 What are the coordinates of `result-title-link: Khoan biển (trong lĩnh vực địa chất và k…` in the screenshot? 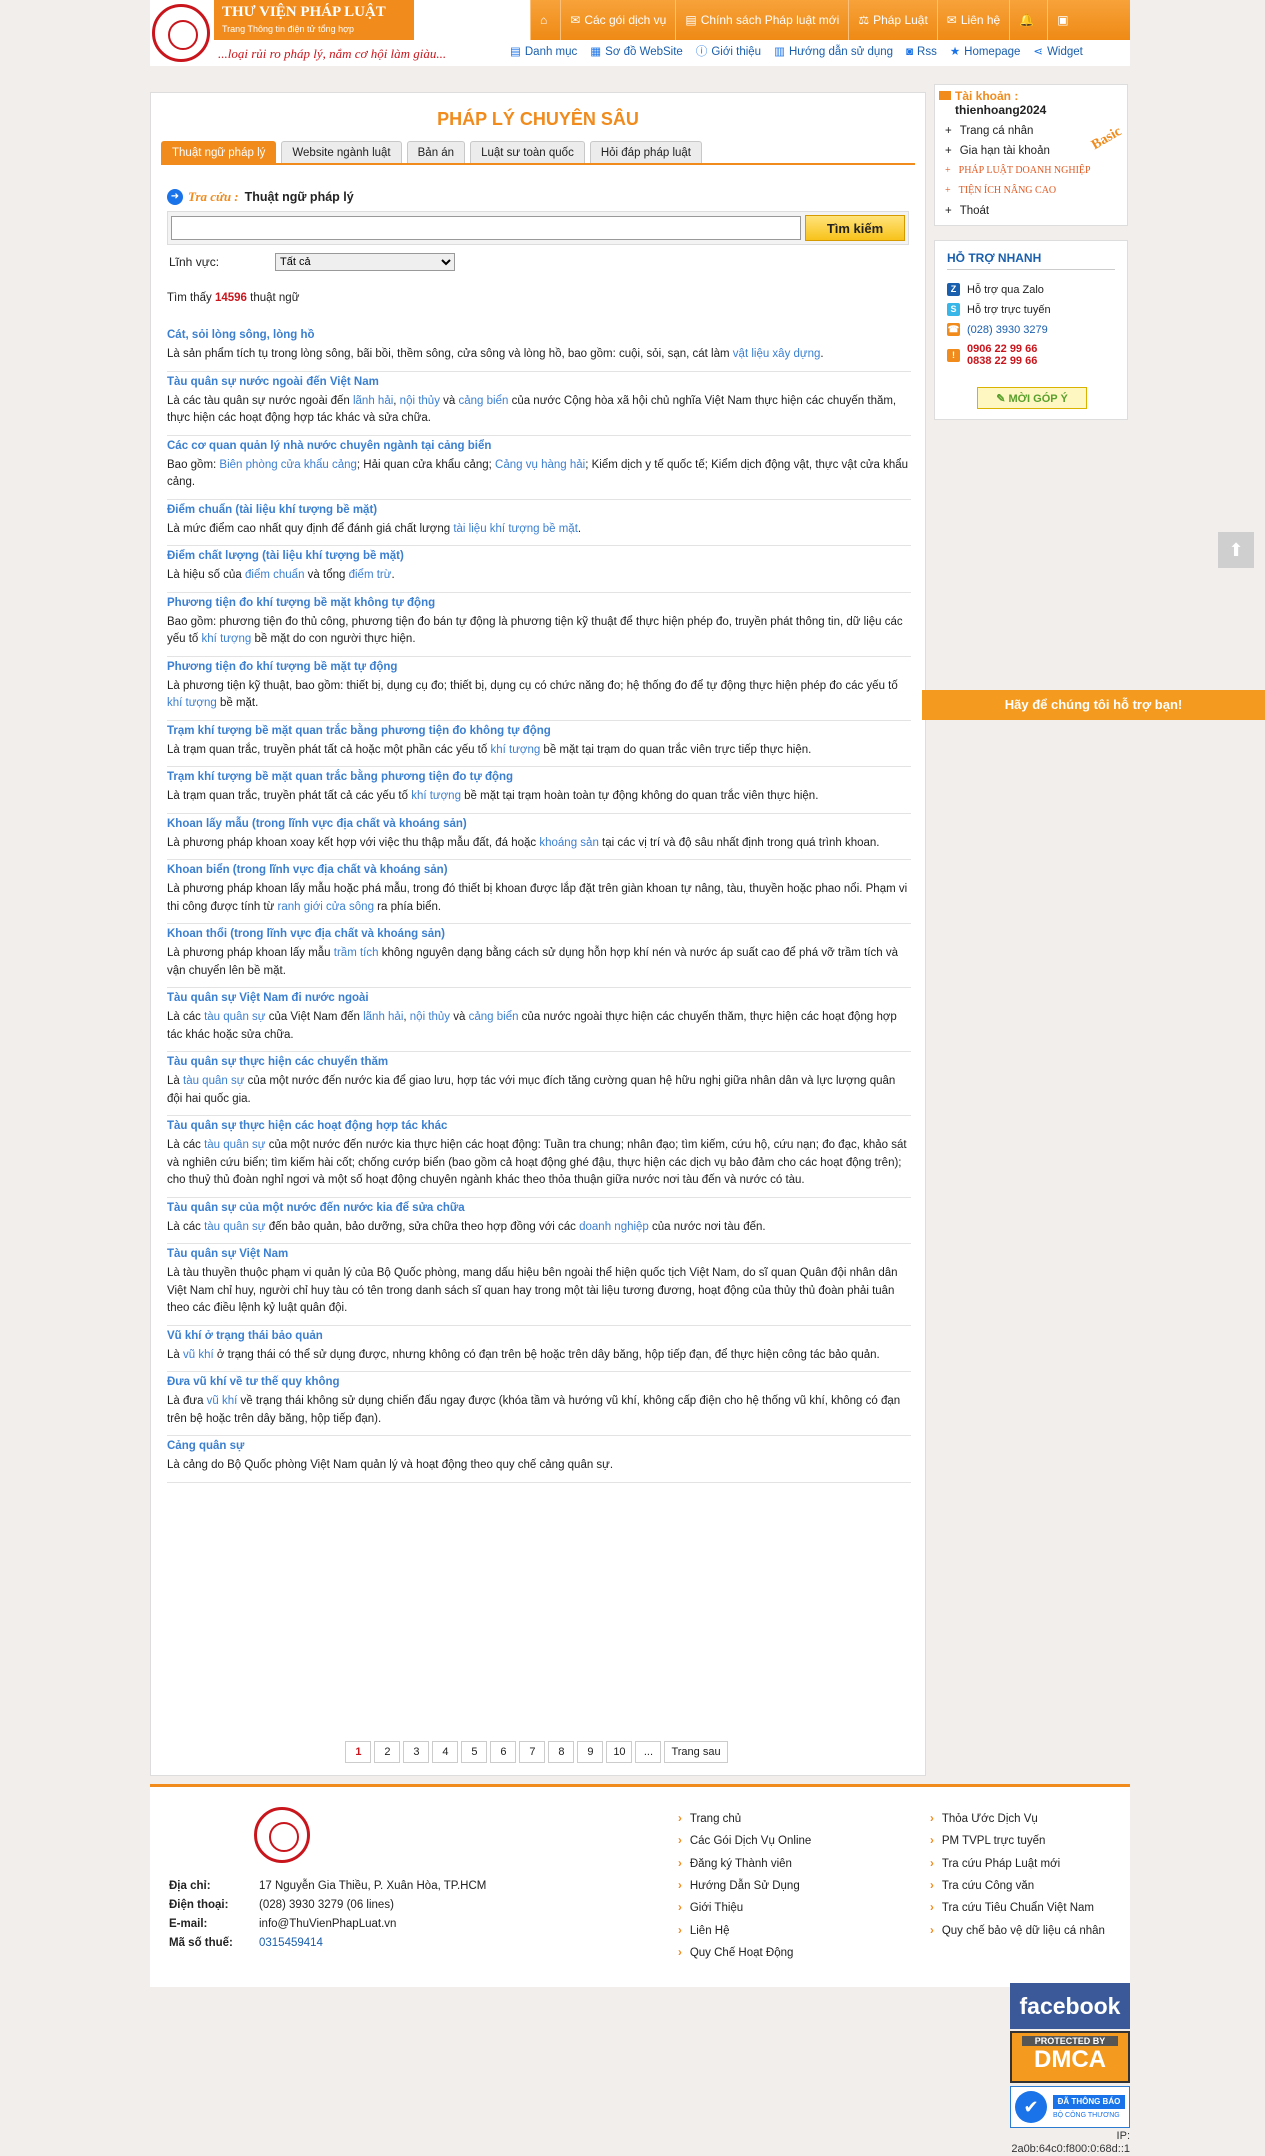 It's located at (539, 870).